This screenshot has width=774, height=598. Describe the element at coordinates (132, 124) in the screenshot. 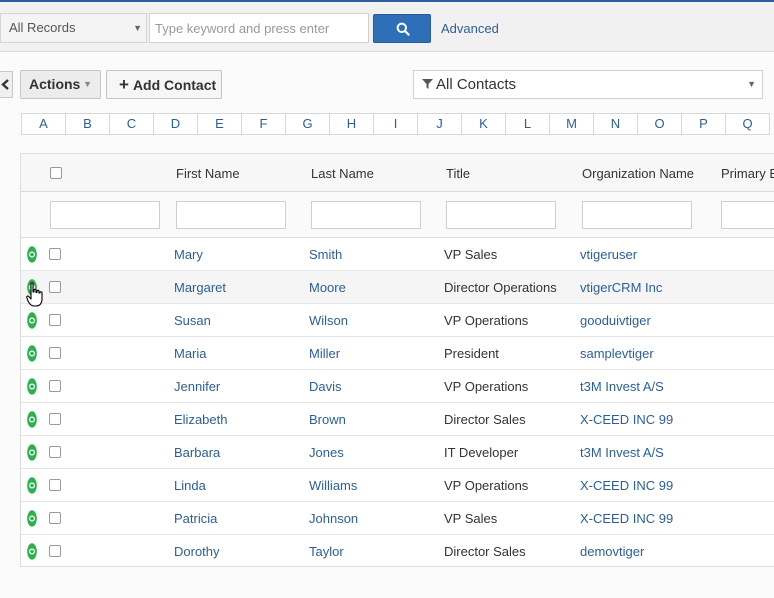

I see `alpha-c: C` at that location.